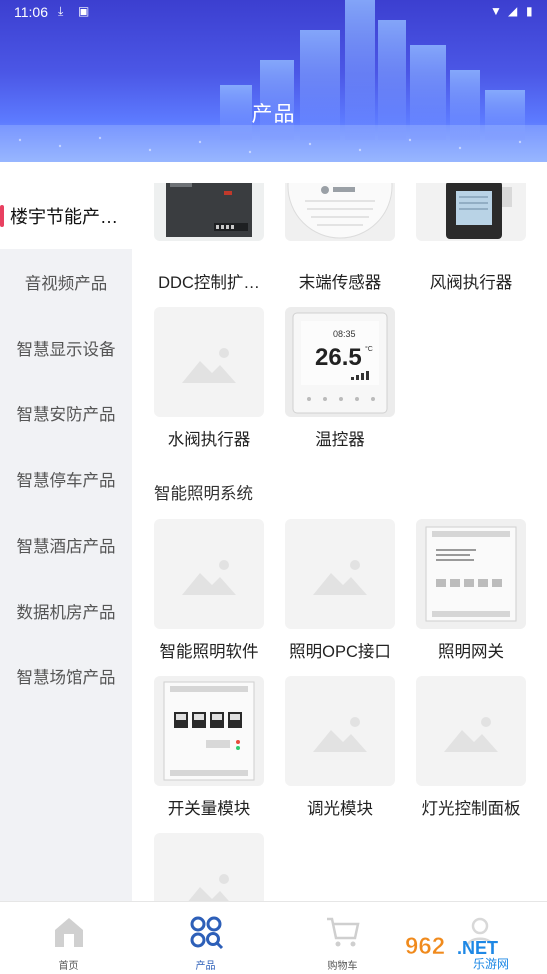  I want to click on damper-actuator-image, so click(479, 211).